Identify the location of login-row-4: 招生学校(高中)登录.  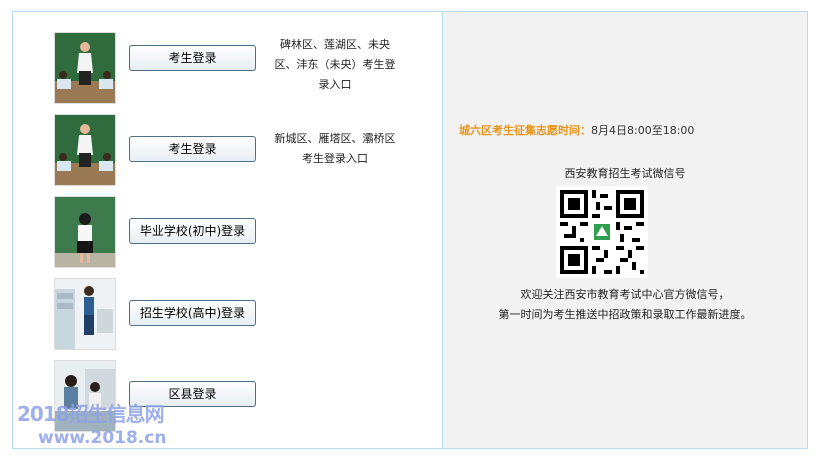
(227, 314).